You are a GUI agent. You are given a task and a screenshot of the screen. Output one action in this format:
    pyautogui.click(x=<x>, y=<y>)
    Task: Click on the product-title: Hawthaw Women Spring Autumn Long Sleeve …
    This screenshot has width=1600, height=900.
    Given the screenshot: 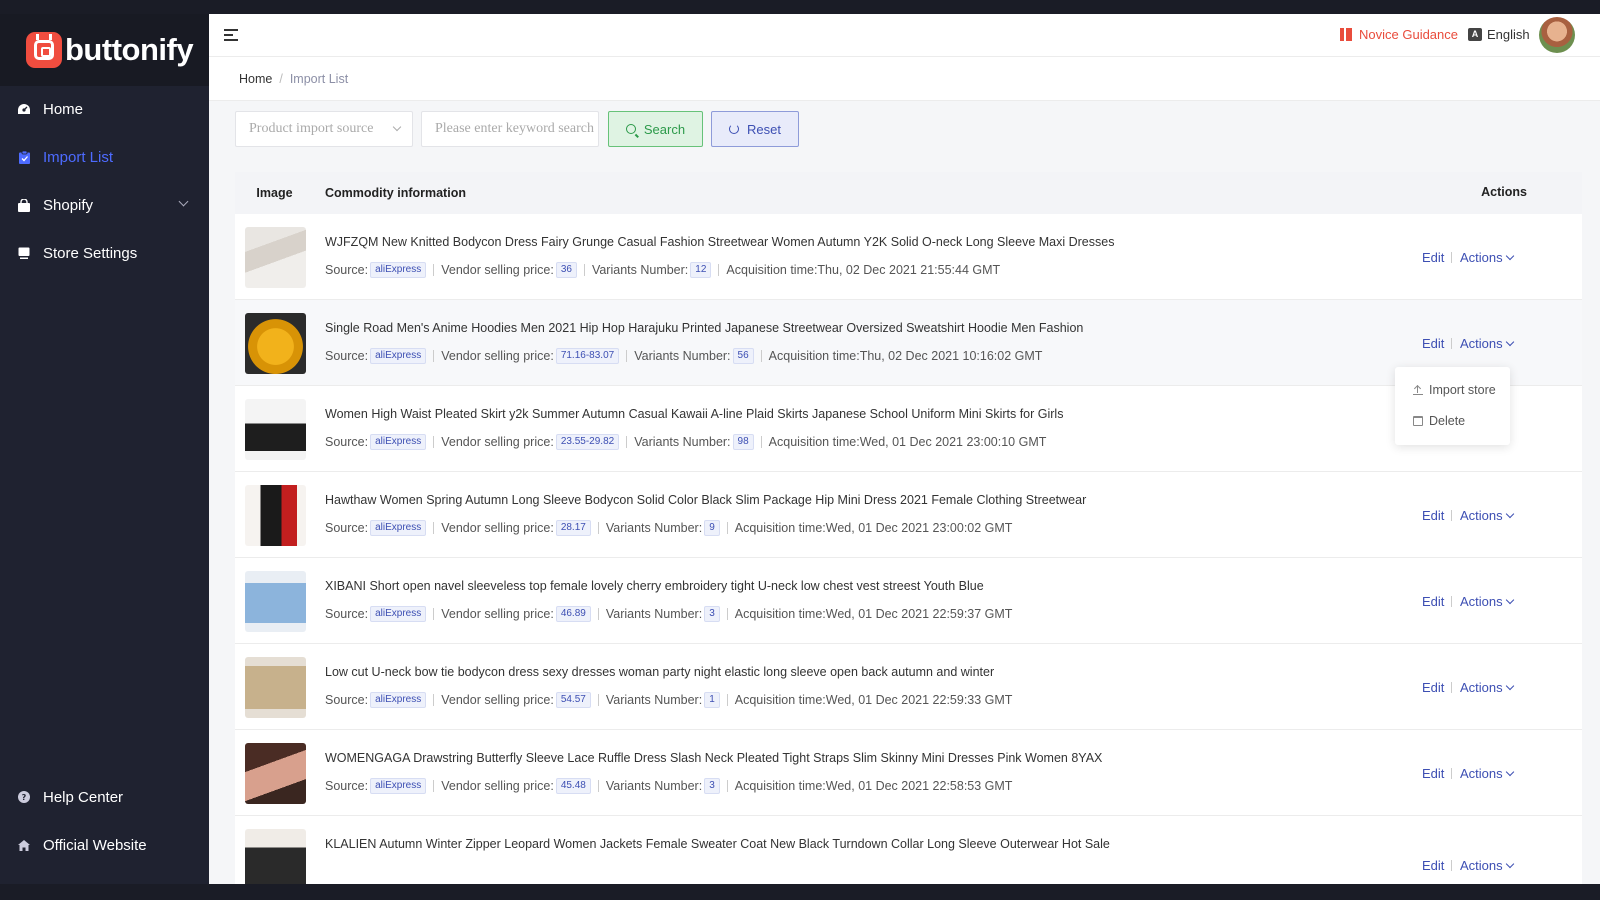 What is the action you would take?
    pyautogui.click(x=705, y=500)
    